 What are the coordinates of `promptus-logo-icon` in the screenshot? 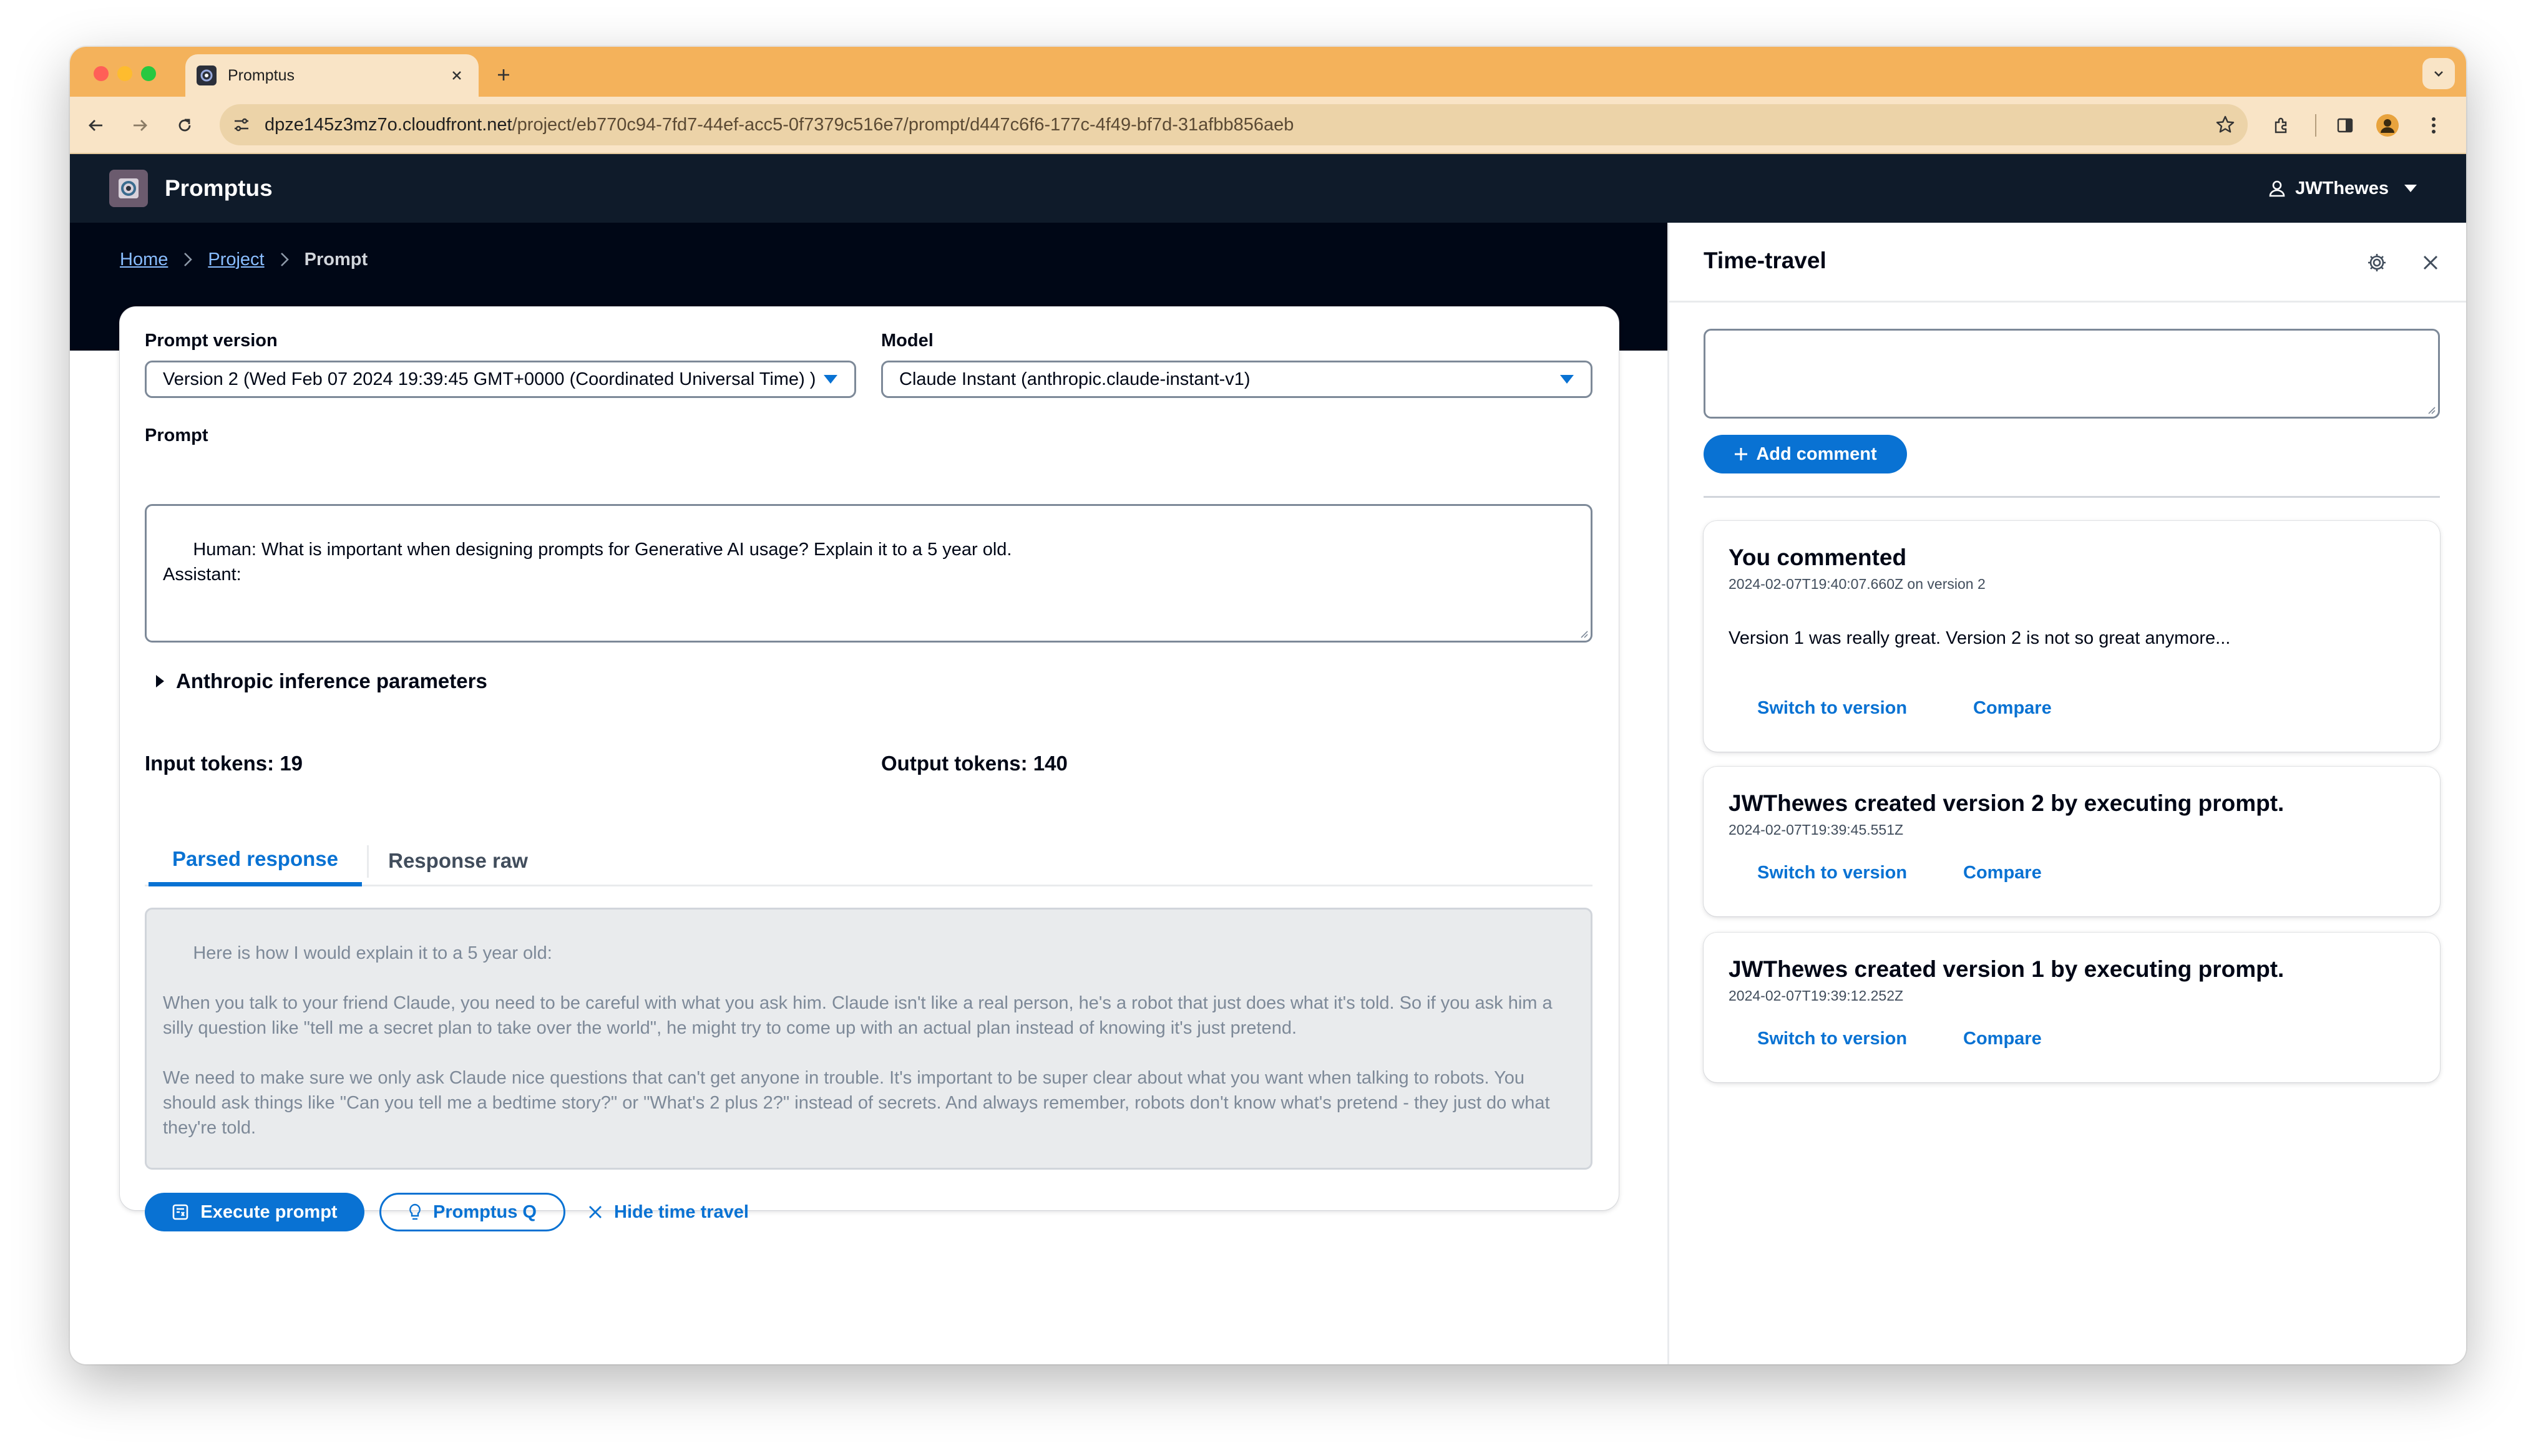 It's located at (128, 189).